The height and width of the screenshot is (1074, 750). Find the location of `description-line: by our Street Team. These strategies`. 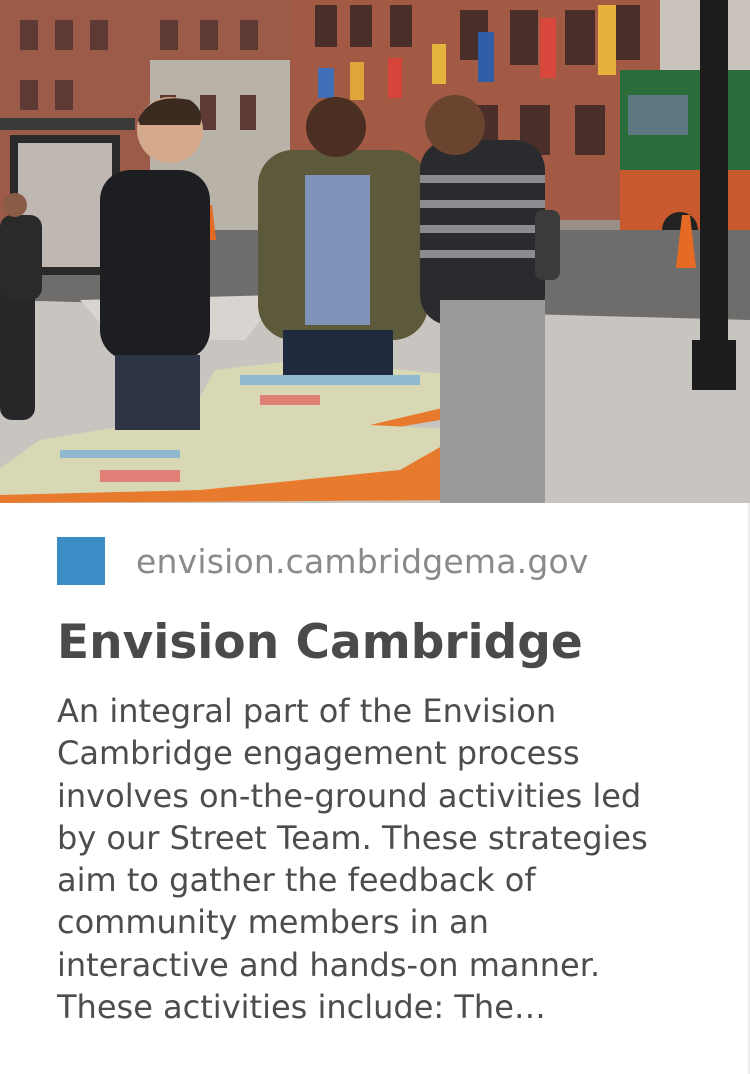

description-line: by our Street Team. These strategies is located at coordinates (352, 837).